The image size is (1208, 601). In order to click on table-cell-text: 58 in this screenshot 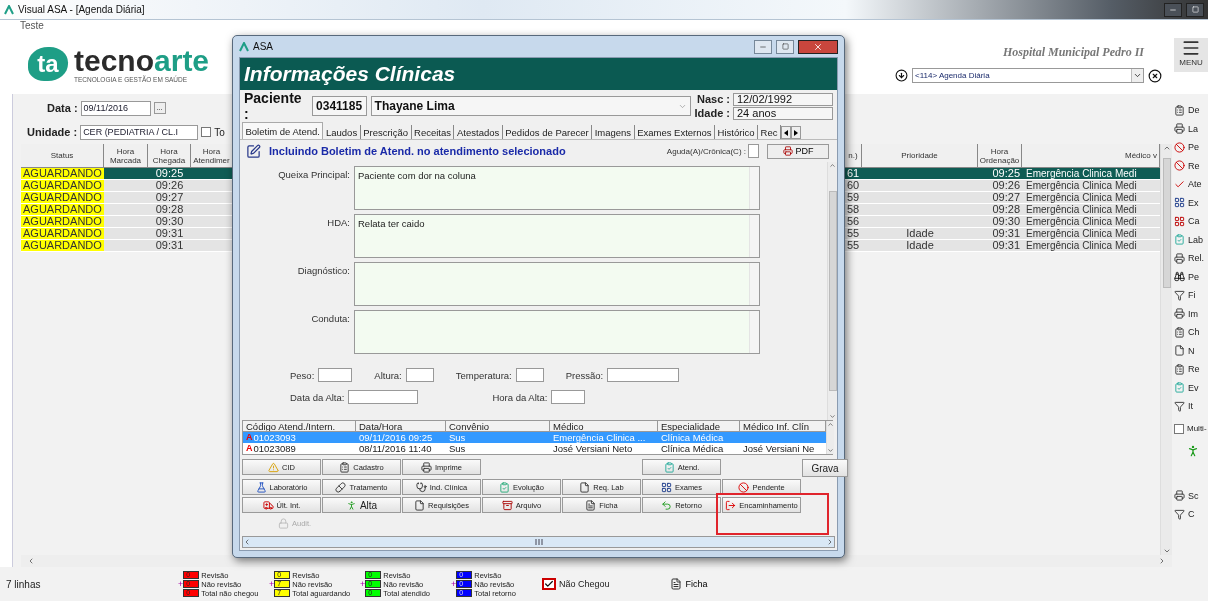, I will do `click(853, 209)`.